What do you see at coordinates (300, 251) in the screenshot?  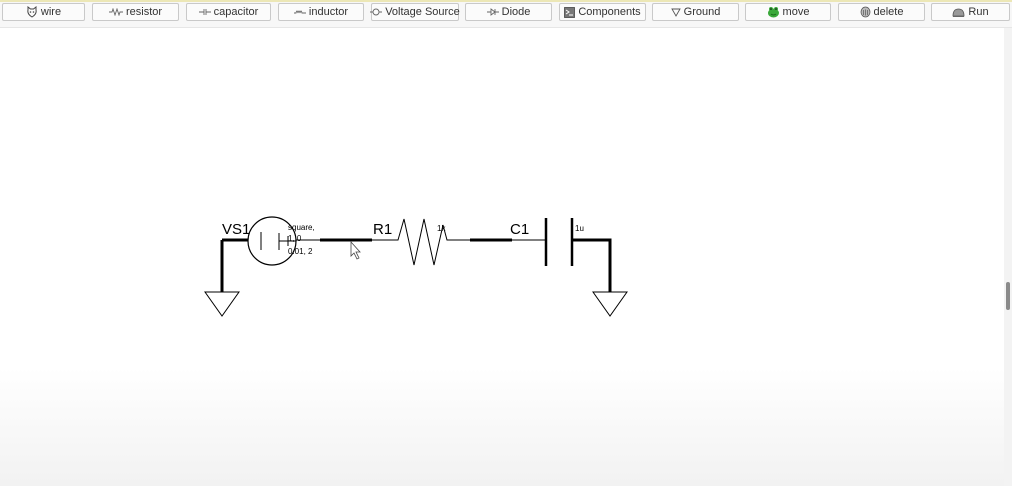 I see `vs1-param-line3: 0.01, 2` at bounding box center [300, 251].